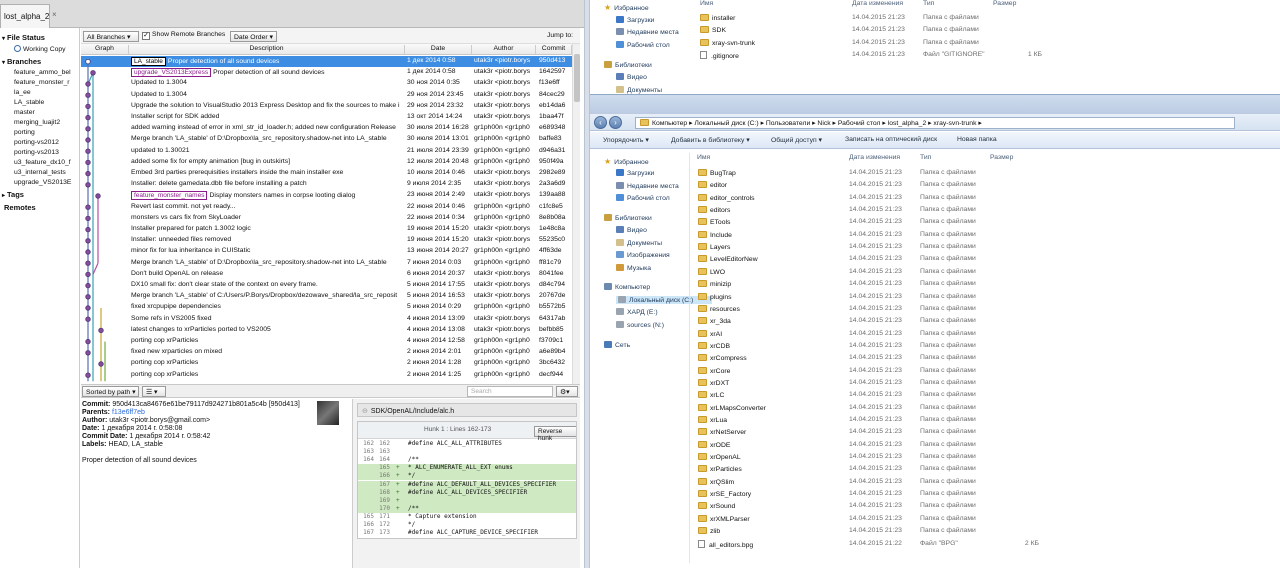  Describe the element at coordinates (978, 175) in the screenshot. I see `folder-row: BugTrap 14.04.2015 21:23 Папка с файлами` at that location.